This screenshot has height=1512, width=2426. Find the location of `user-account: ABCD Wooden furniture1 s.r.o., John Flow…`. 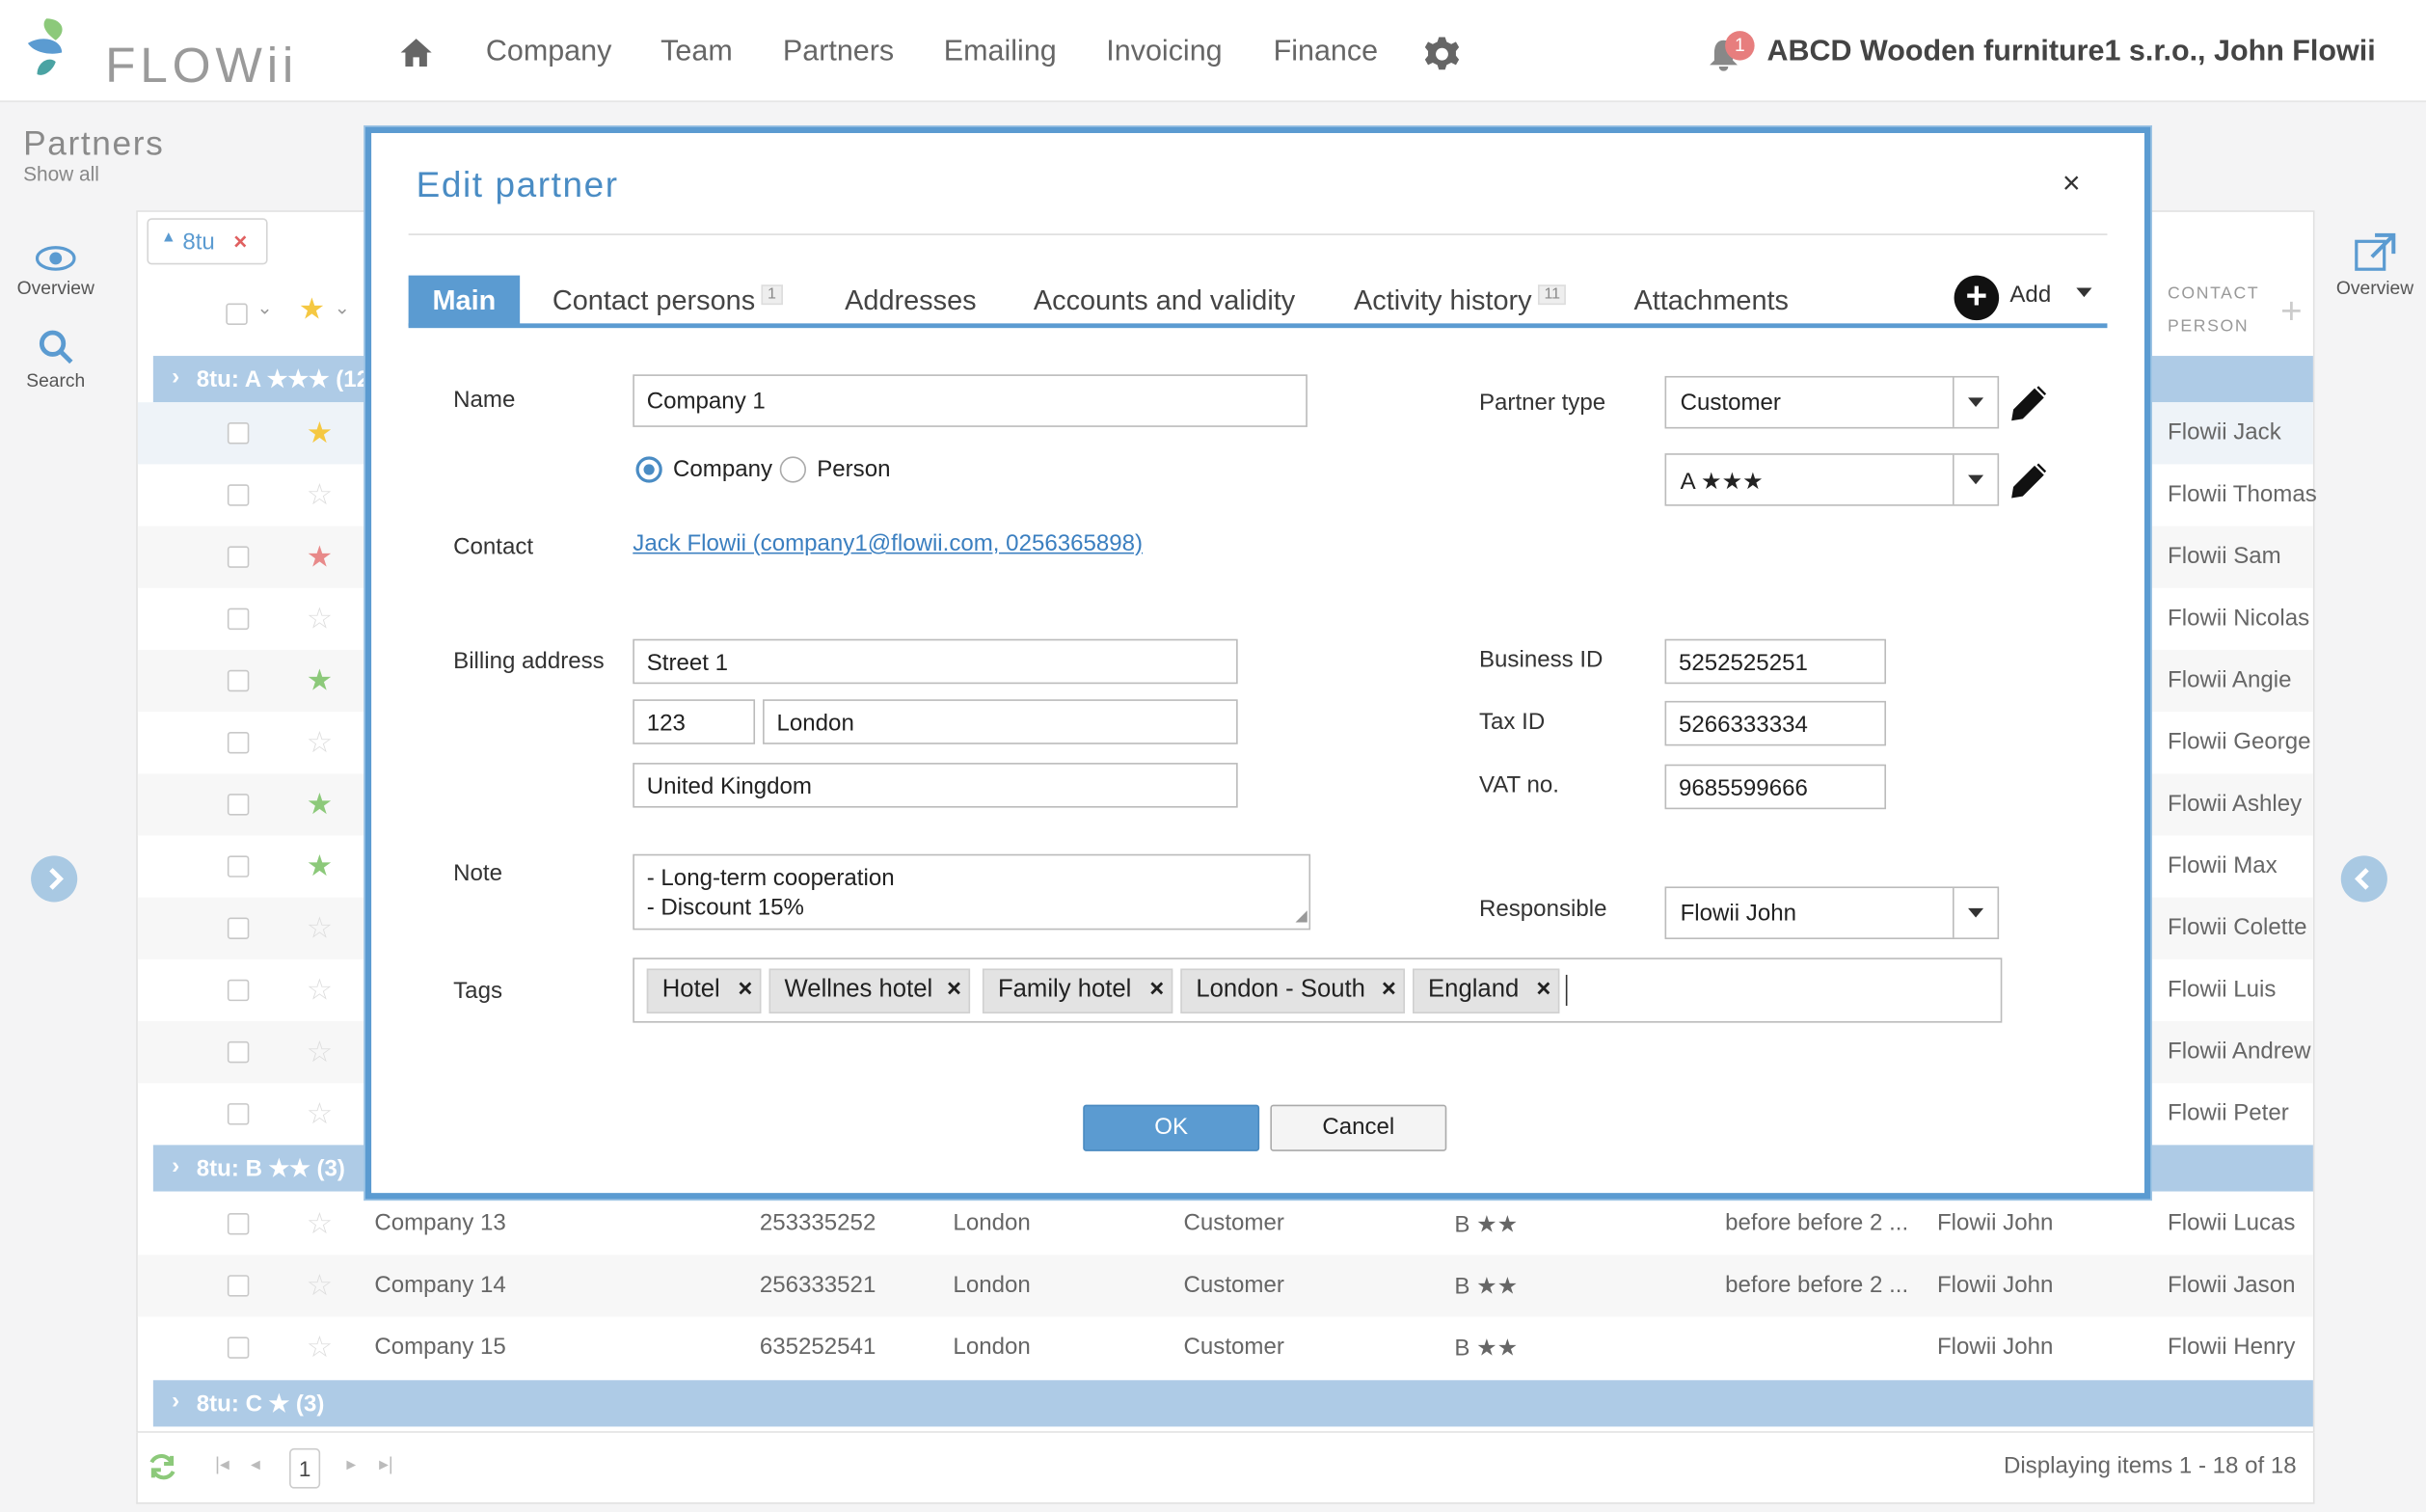

user-account: ABCD Wooden furniture1 s.r.o., John Flow… is located at coordinates (2070, 52).